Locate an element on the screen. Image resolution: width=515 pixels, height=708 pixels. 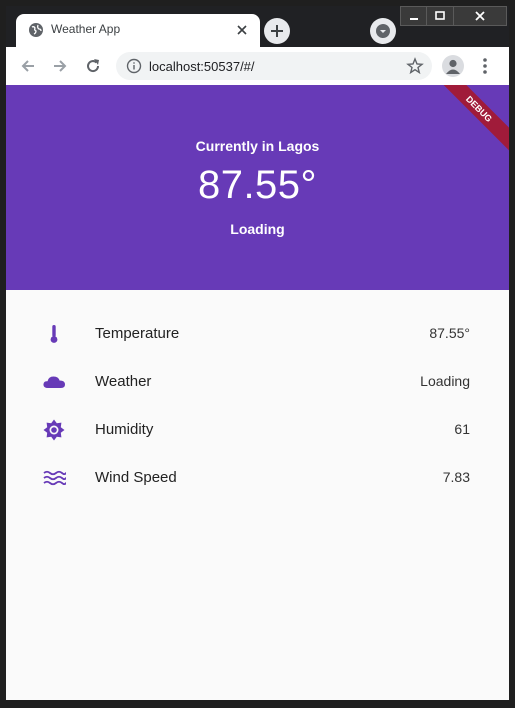
url-text: localhost:50537/#/ is located at coordinates (202, 66).